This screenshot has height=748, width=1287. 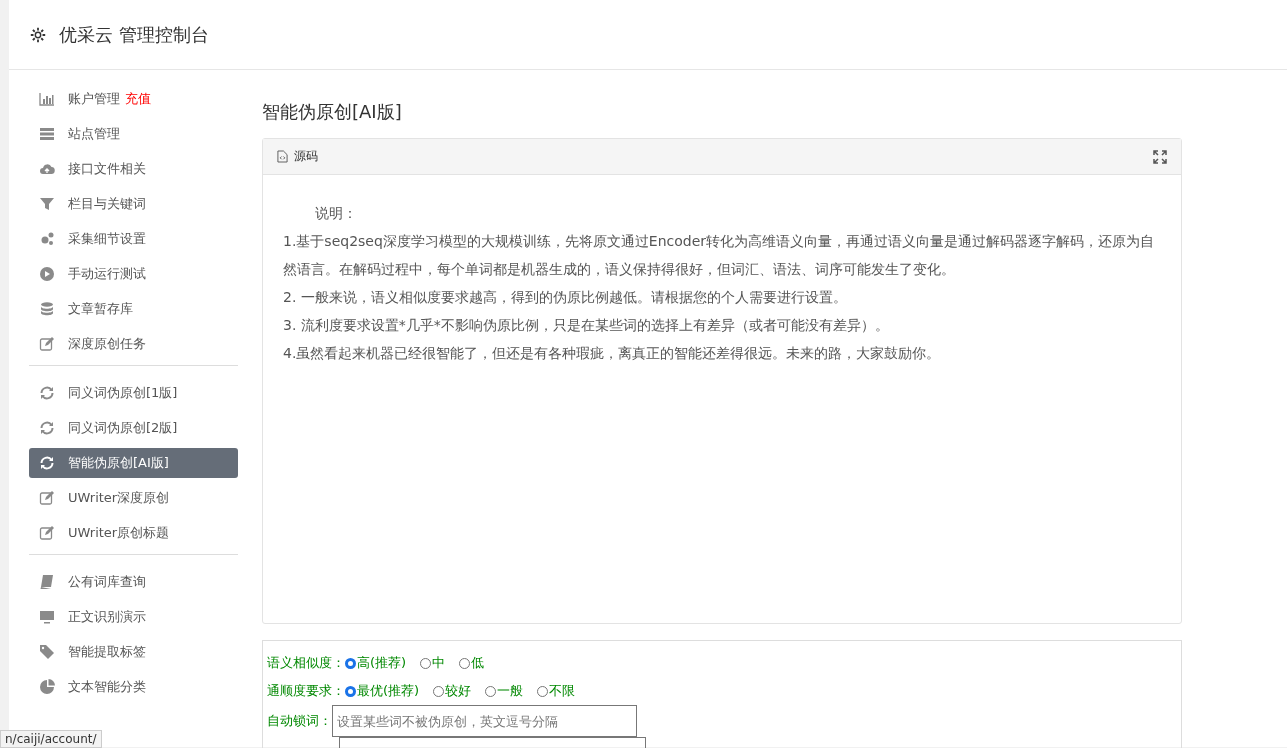 What do you see at coordinates (133, 617) in the screenshot?
I see `sidebar-item: 正文识别演示` at bounding box center [133, 617].